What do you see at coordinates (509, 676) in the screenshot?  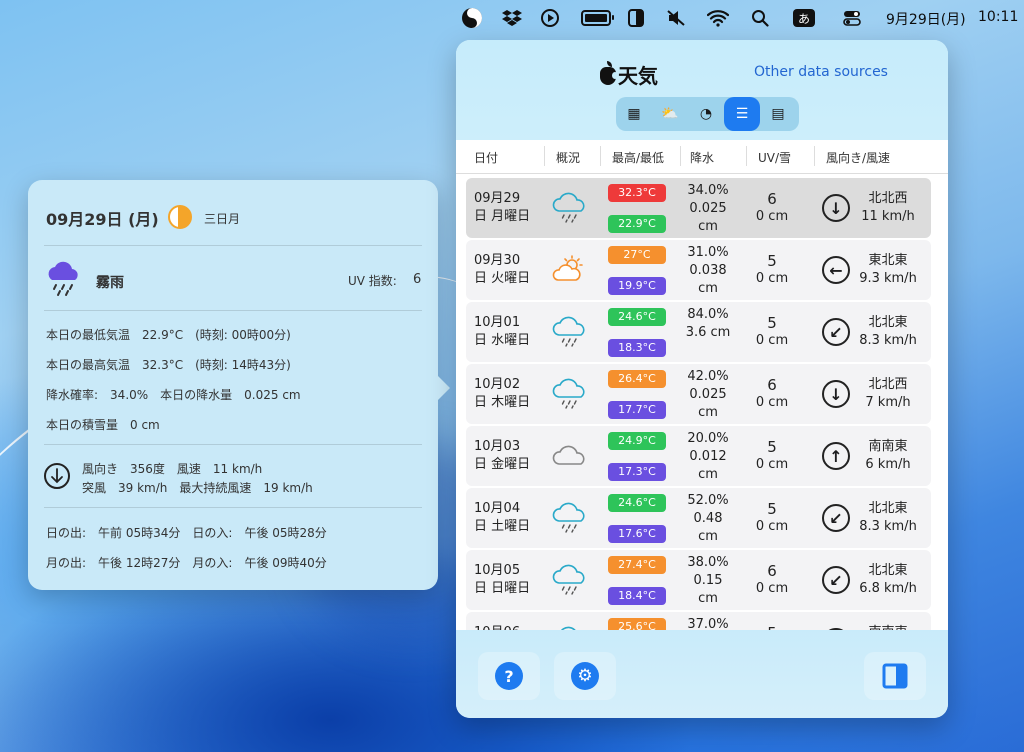 I see `help-button: ?` at bounding box center [509, 676].